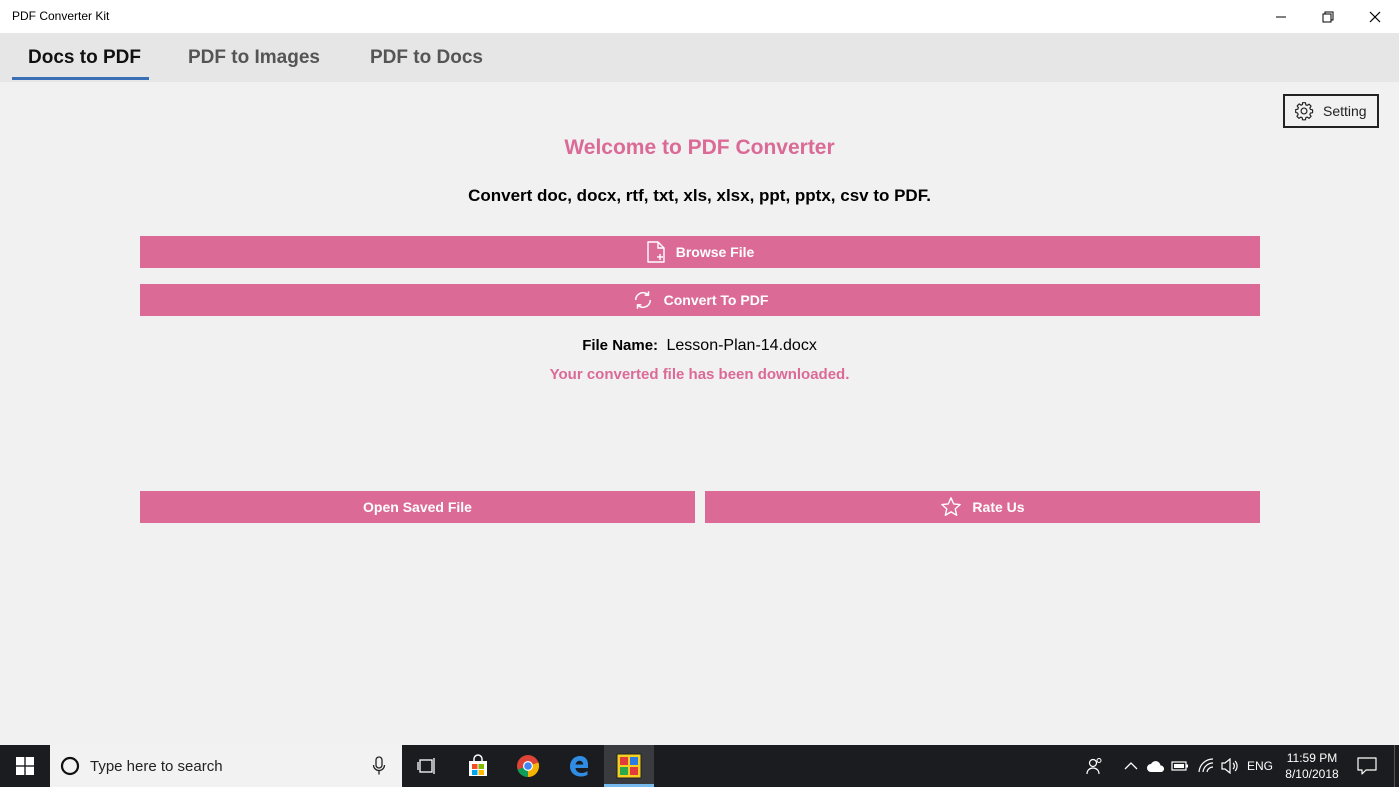 Image resolution: width=1399 pixels, height=787 pixels. Describe the element at coordinates (426, 57) in the screenshot. I see `tab-pdf-to-docs: PDF to Docs` at that location.